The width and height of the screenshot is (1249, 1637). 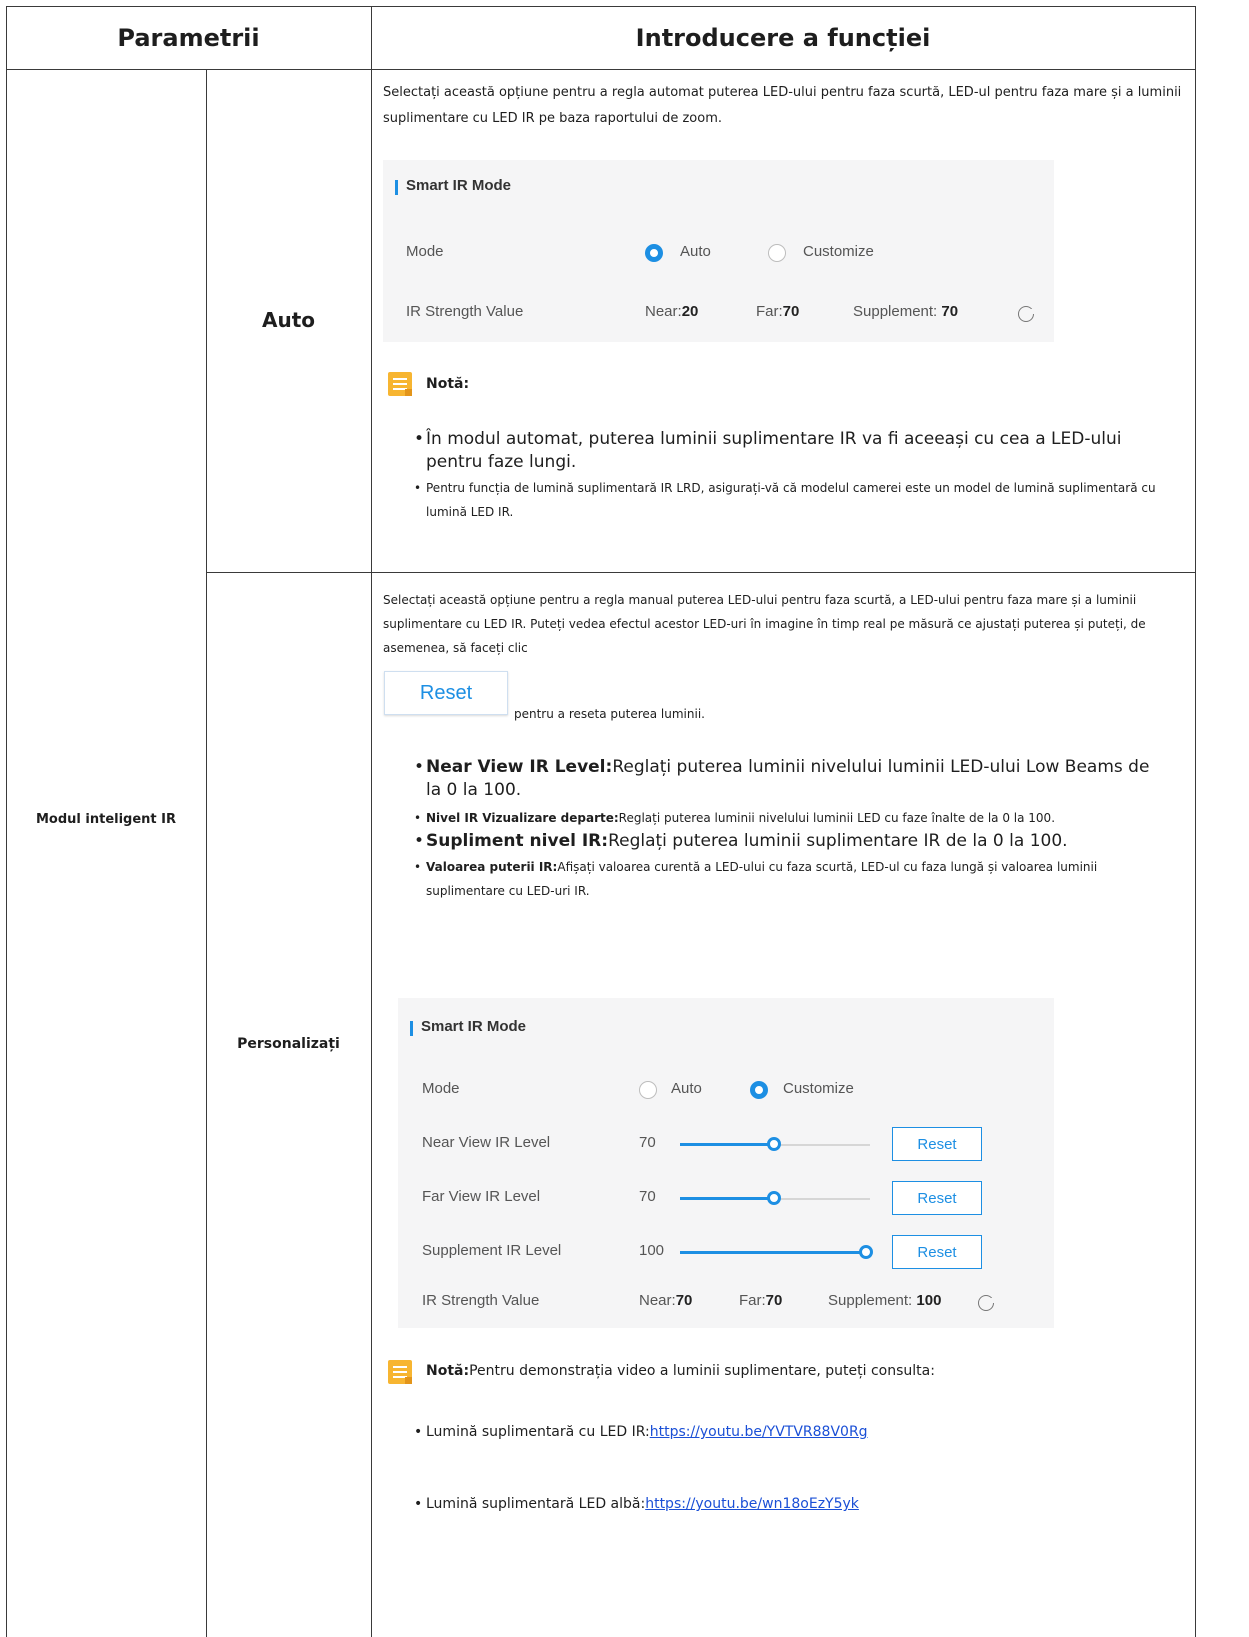 I want to click on header-function-intro: Introducere a funcției, so click(x=783, y=37).